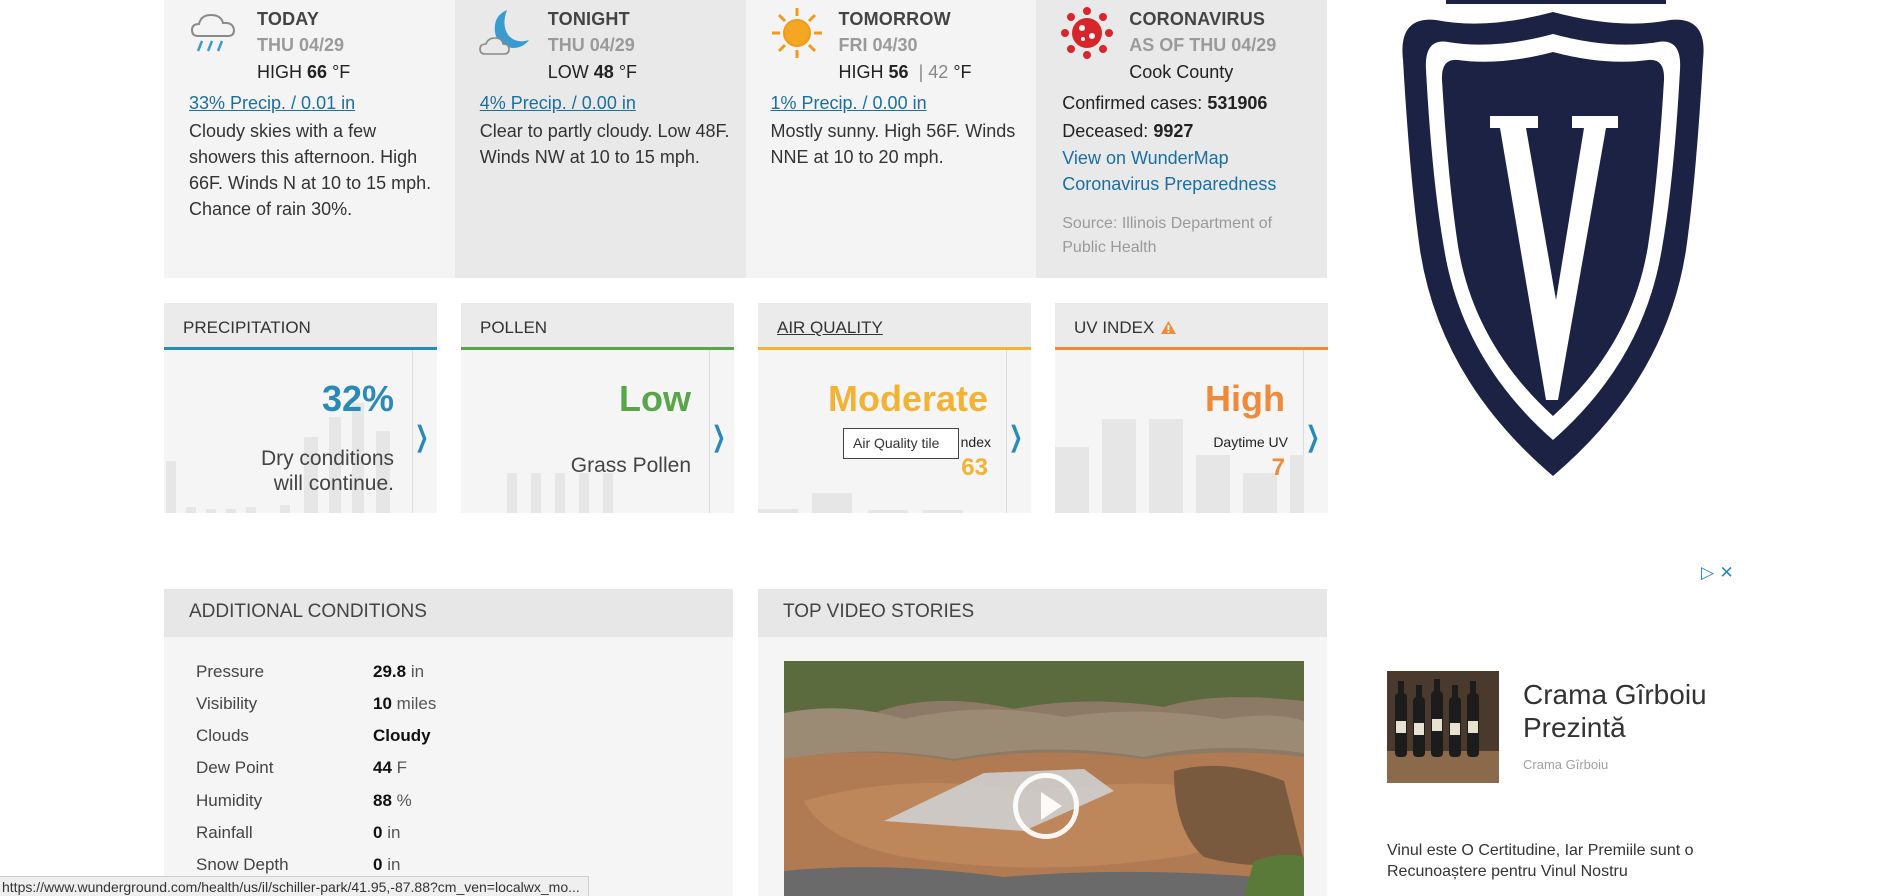  I want to click on condition-label: Clouds, so click(222, 735).